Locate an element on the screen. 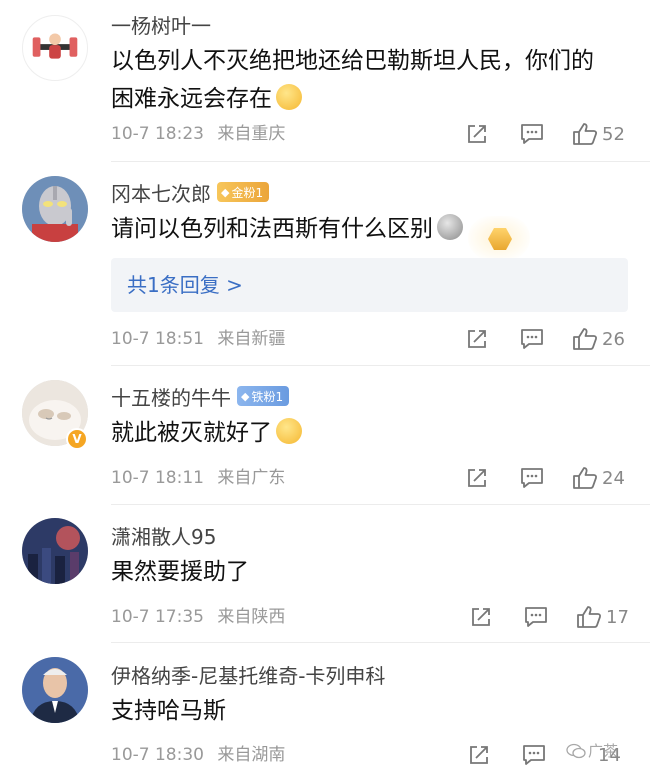 The height and width of the screenshot is (778, 650). comment-text: 以色列人不灭绝把地还给巴勒斯坦人民，你们的 困难永远会存在 is located at coordinates (352, 80).